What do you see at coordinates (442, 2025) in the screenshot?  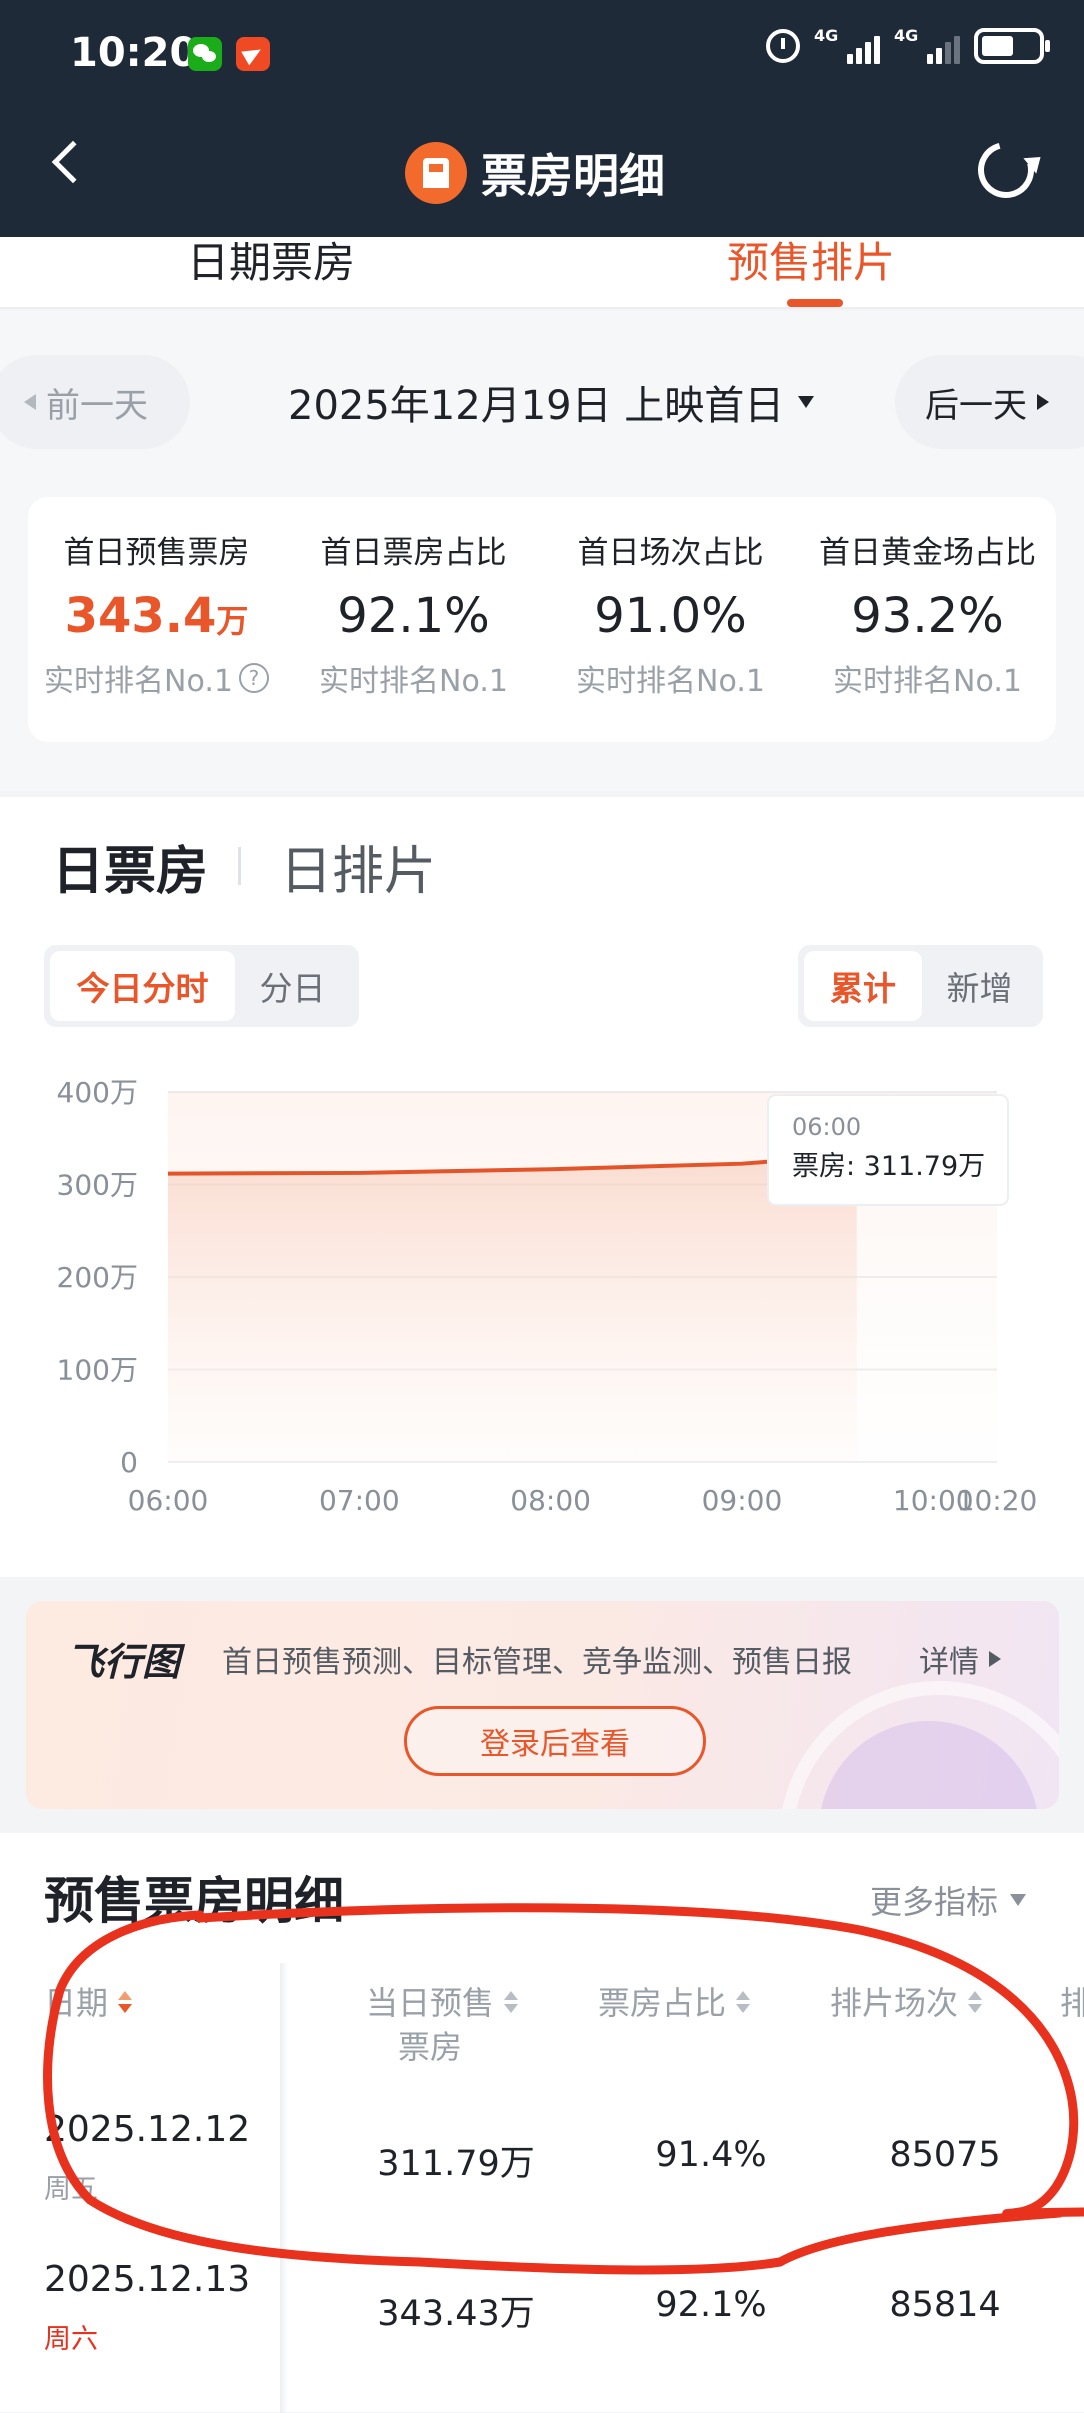 I see `column-header-presale: 当日预售 票房` at bounding box center [442, 2025].